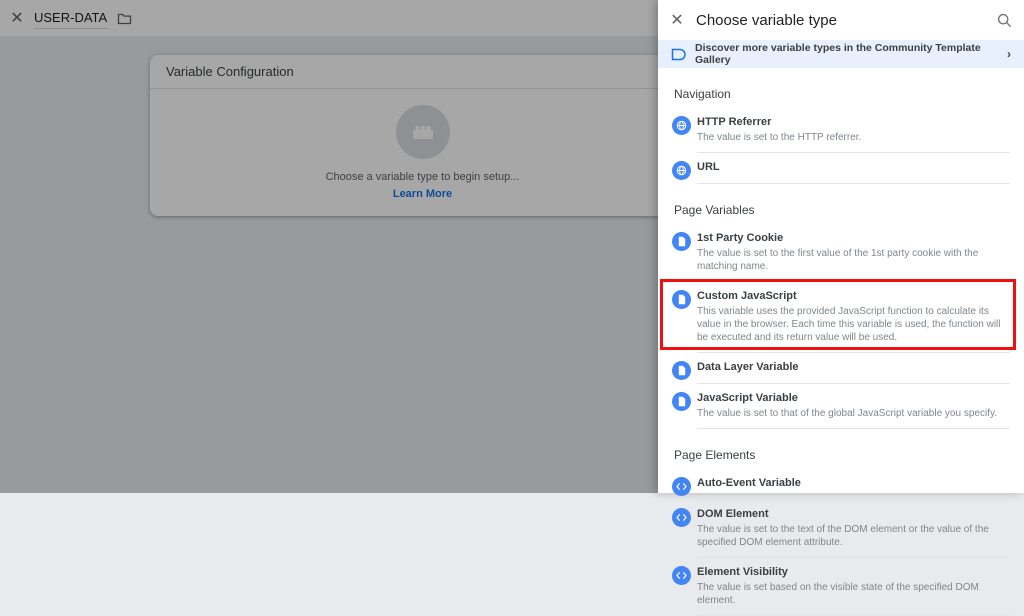 This screenshot has width=1024, height=616. Describe the element at coordinates (1004, 20) in the screenshot. I see `search-icon` at that location.